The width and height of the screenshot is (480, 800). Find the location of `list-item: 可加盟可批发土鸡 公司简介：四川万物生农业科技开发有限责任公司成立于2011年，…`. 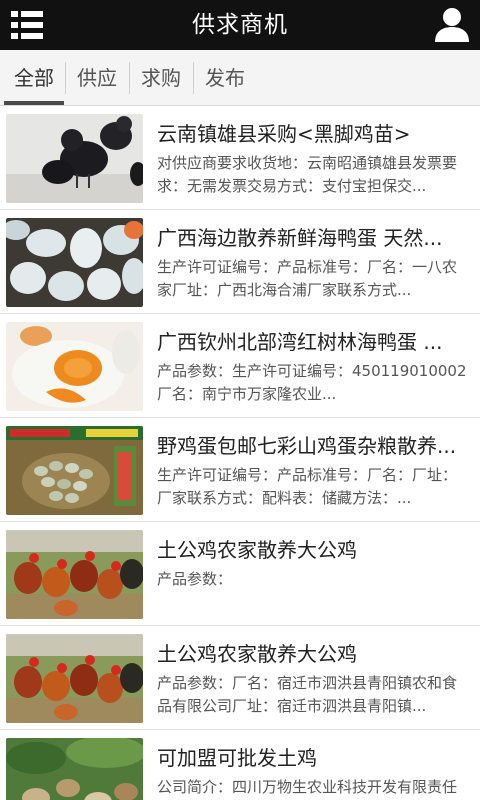

list-item: 可加盟可批发土鸡 公司简介：四川万物生农业科技开发有限责任公司成立于2011年，… is located at coordinates (240, 765).